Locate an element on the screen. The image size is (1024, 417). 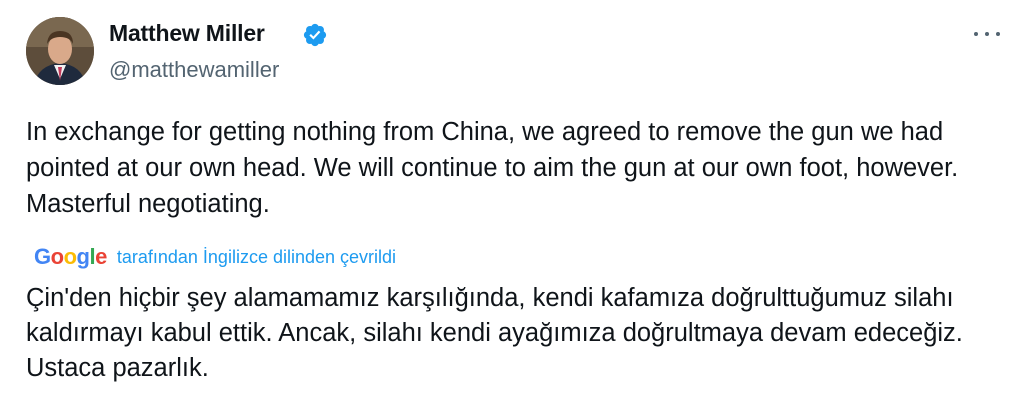
more-options-icon is located at coordinates (987, 34).